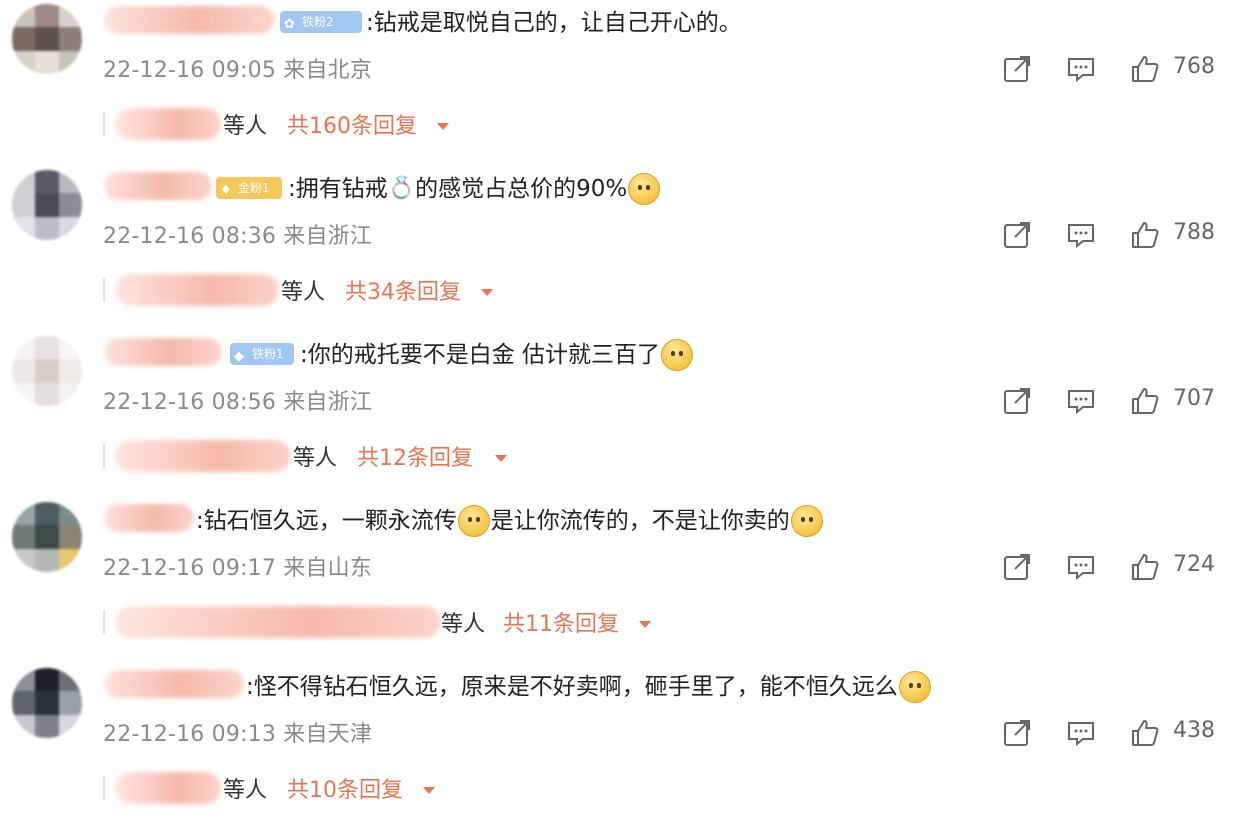 The height and width of the screenshot is (830, 1246). What do you see at coordinates (1115, 733) in the screenshot?
I see `comment-actions: 438` at bounding box center [1115, 733].